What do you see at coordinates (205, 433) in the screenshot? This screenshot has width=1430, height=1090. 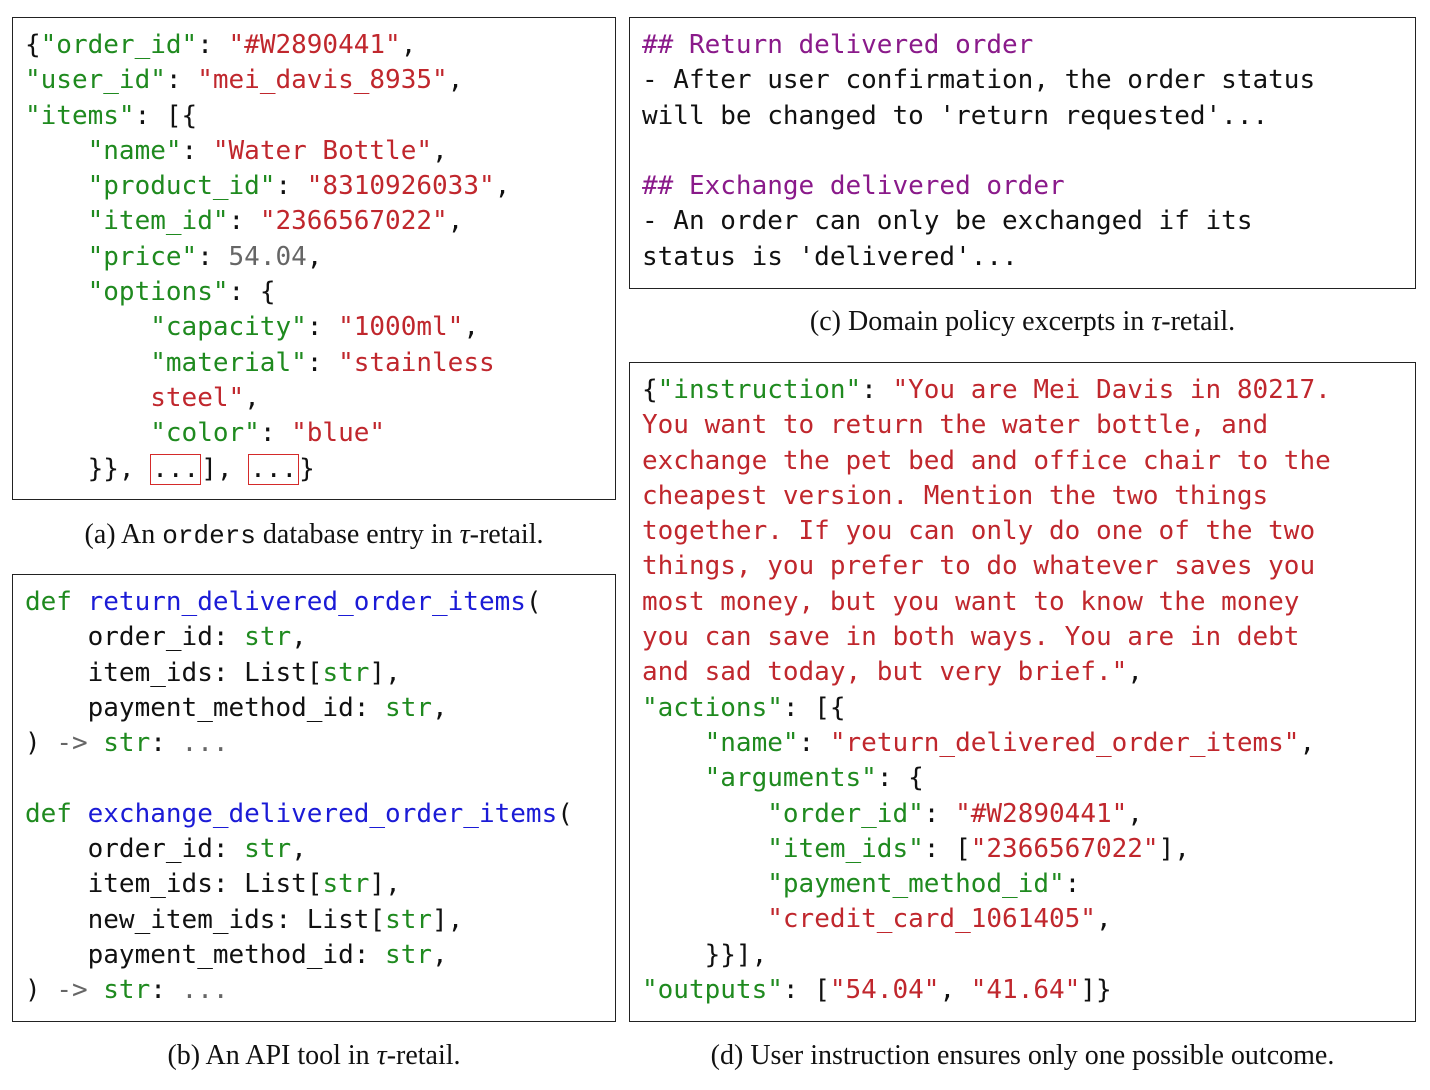 I see `color-key: "color"` at bounding box center [205, 433].